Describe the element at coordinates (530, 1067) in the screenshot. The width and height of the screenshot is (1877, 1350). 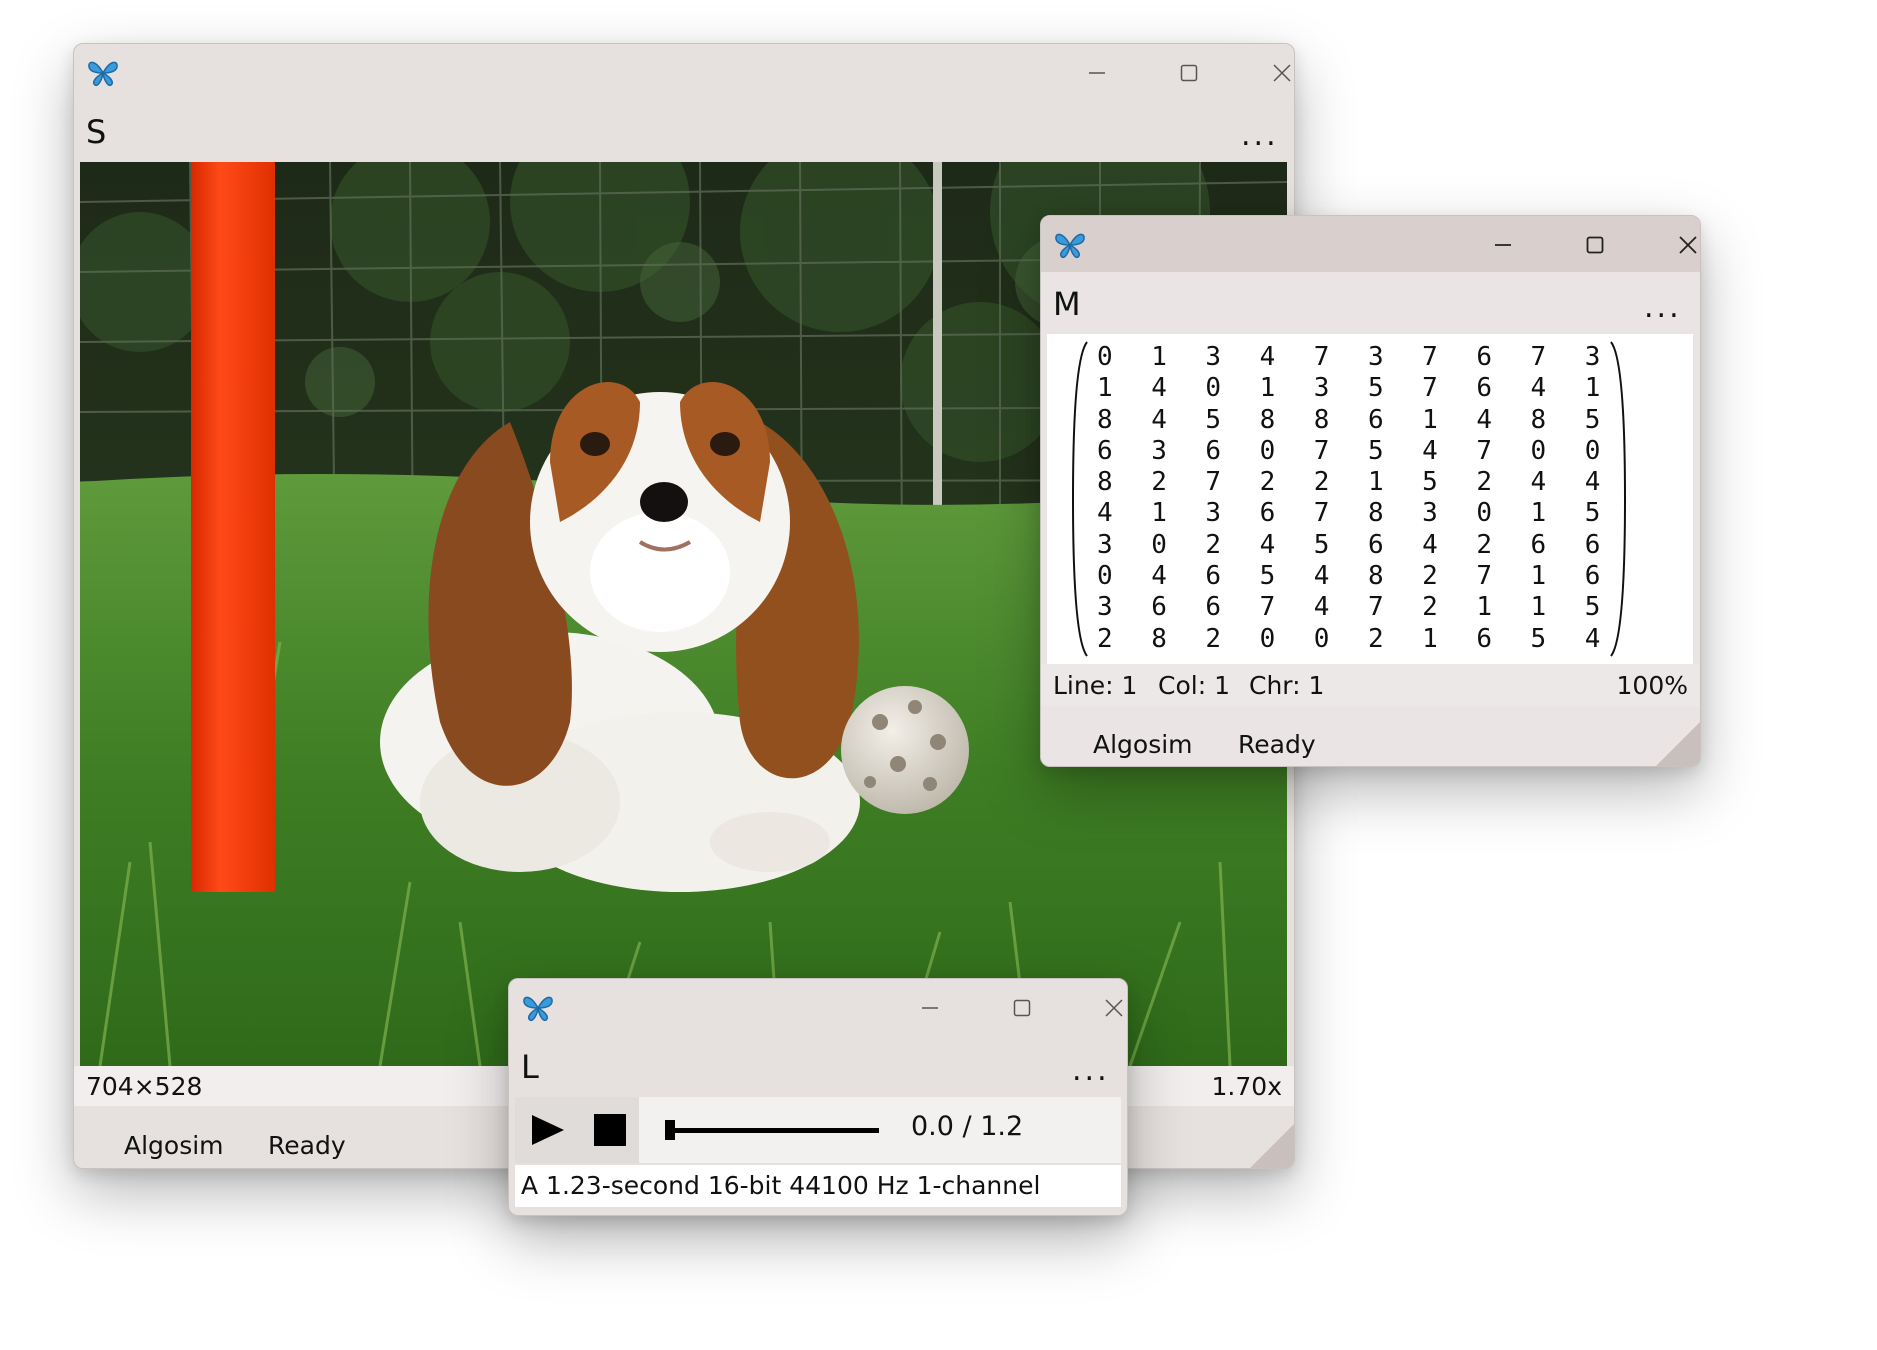
I see `window-caption: L` at that location.